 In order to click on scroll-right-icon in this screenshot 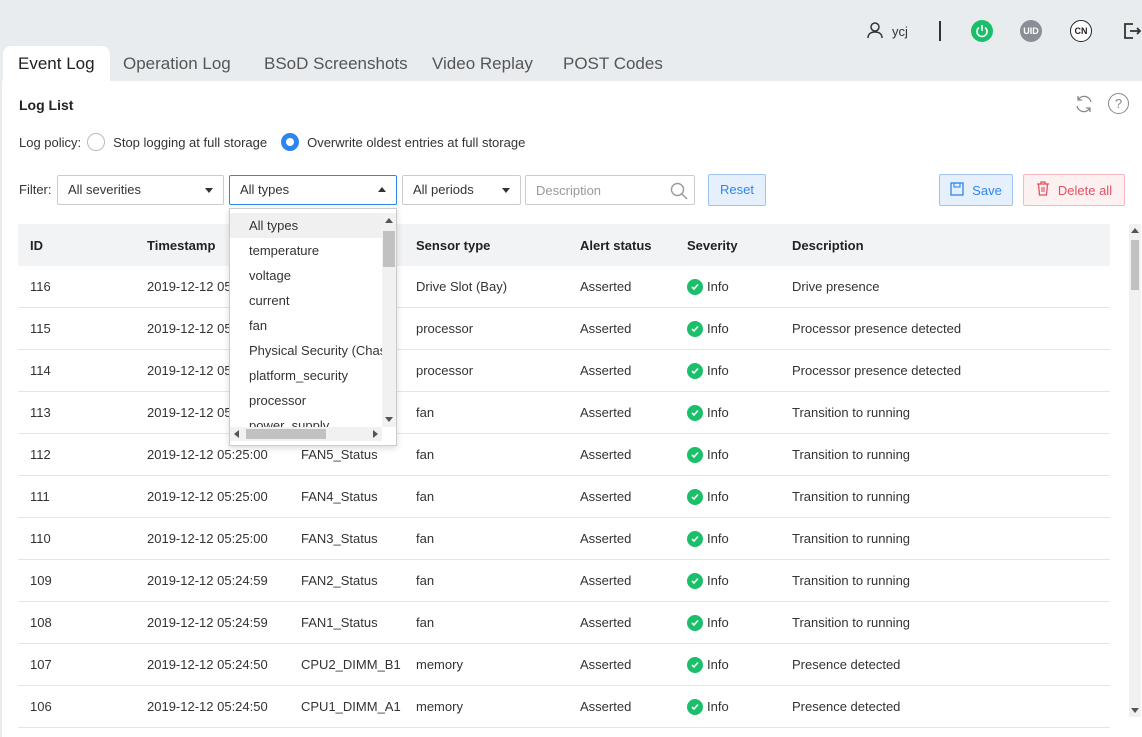, I will do `click(375, 434)`.